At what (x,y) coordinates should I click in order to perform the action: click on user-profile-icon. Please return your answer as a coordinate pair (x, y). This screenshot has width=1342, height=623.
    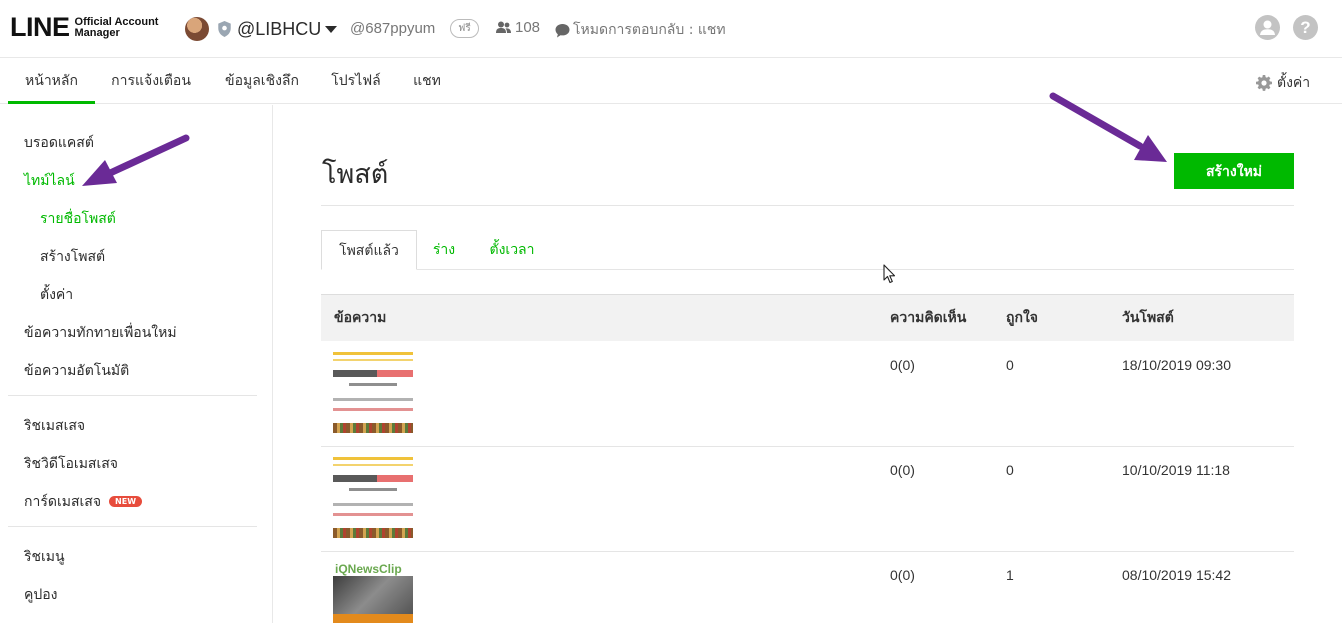
    Looking at the image, I should click on (1267, 27).